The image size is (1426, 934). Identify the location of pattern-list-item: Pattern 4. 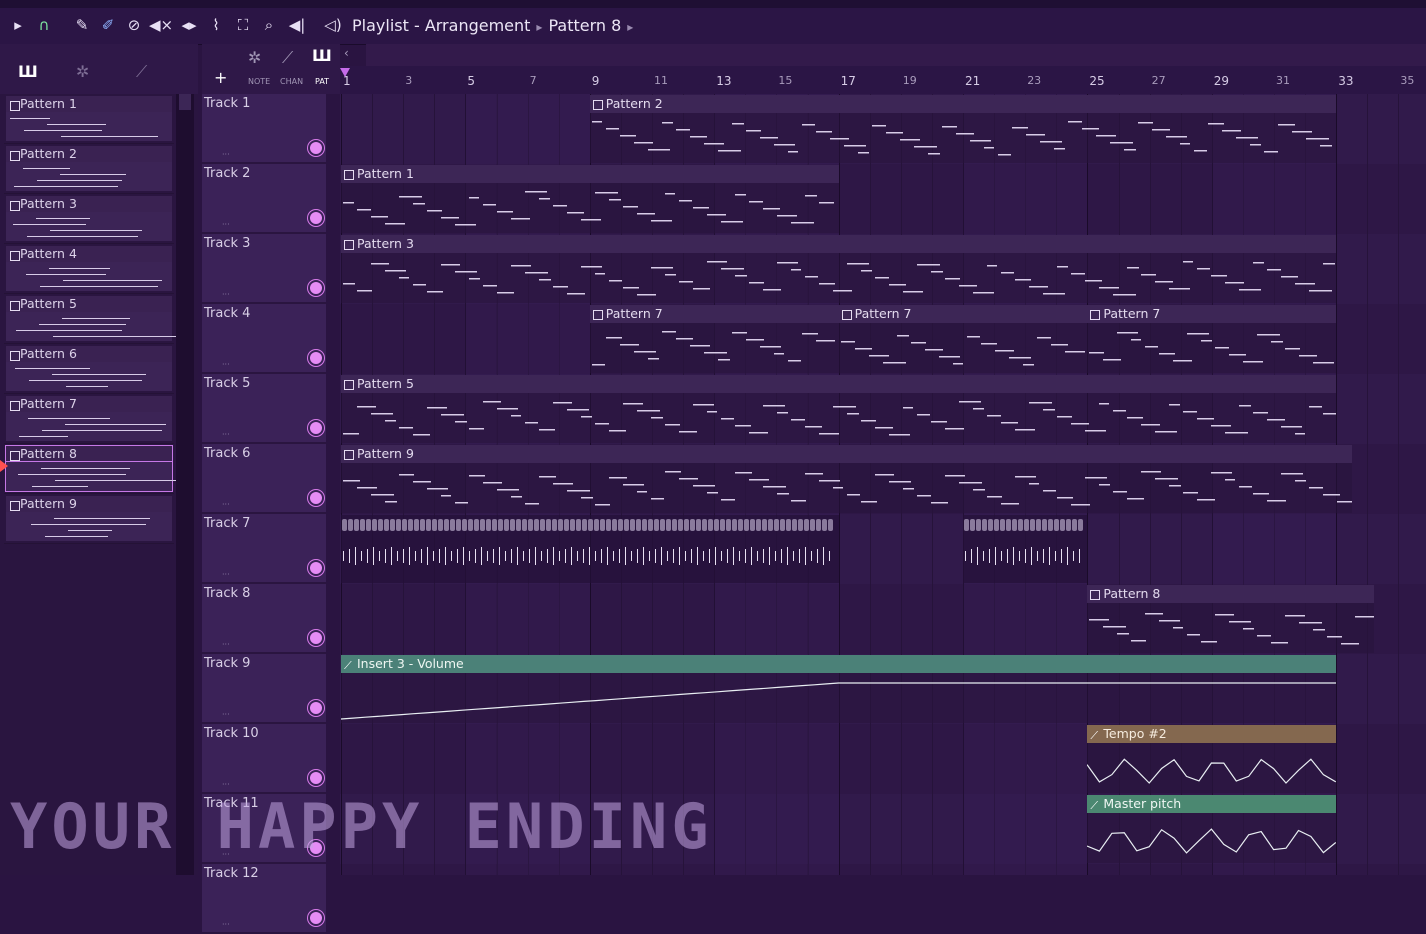
(89, 269).